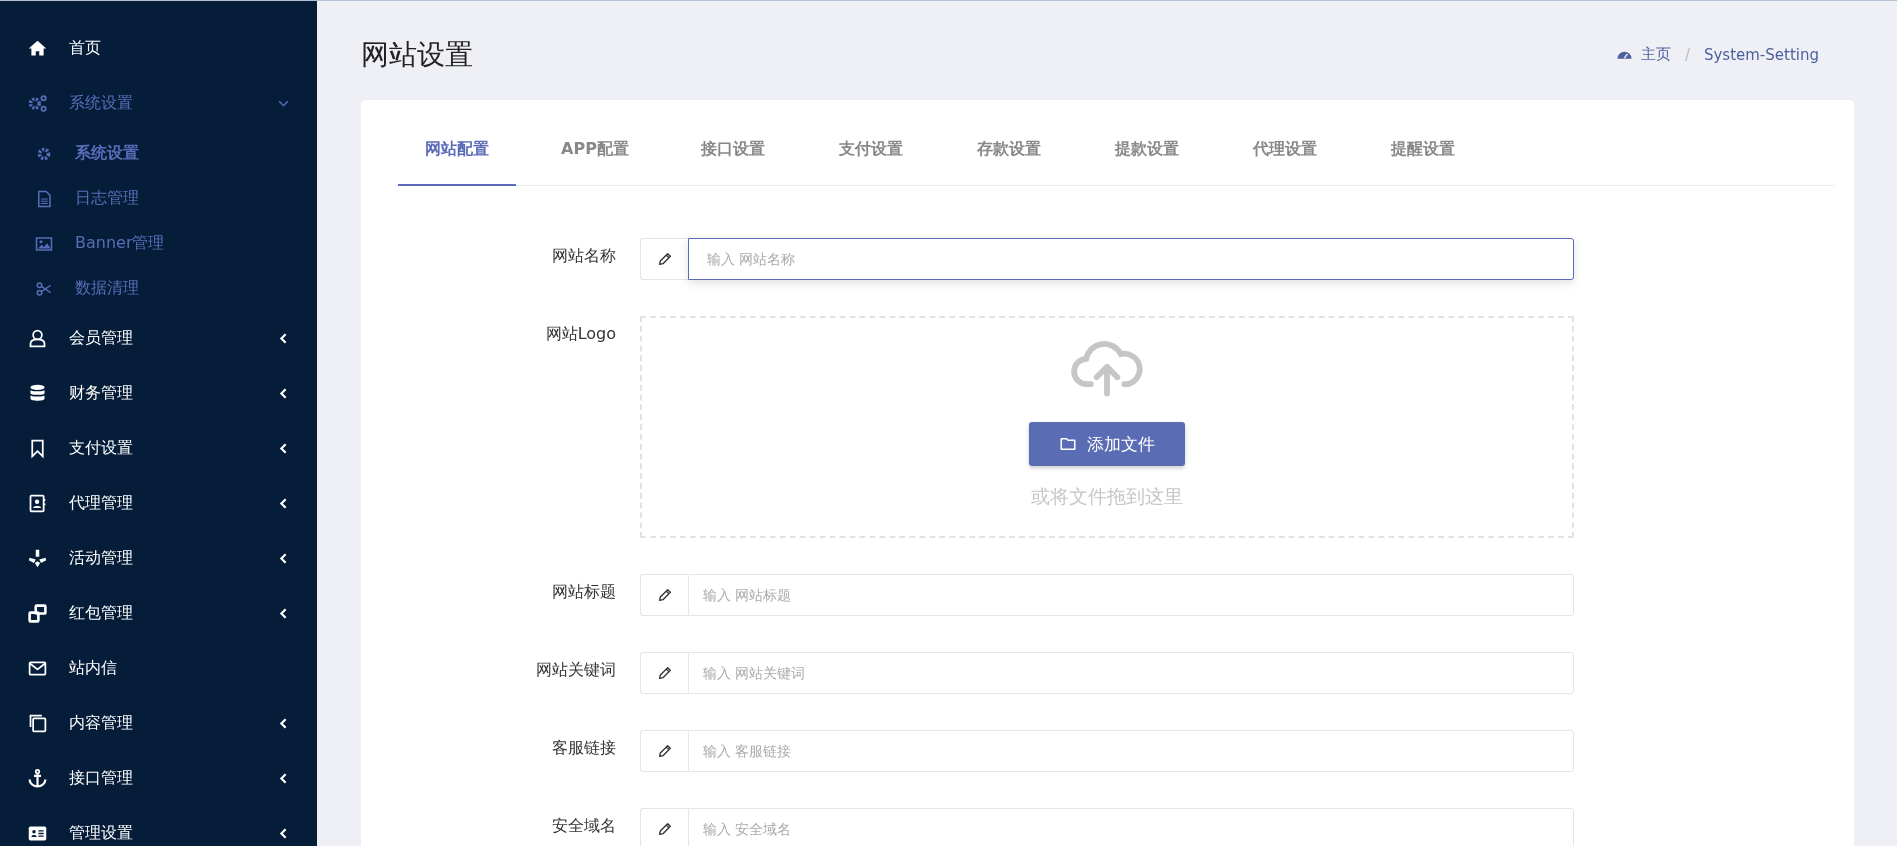 The image size is (1897, 846). What do you see at coordinates (583, 592) in the screenshot?
I see `field-label: 网站标题` at bounding box center [583, 592].